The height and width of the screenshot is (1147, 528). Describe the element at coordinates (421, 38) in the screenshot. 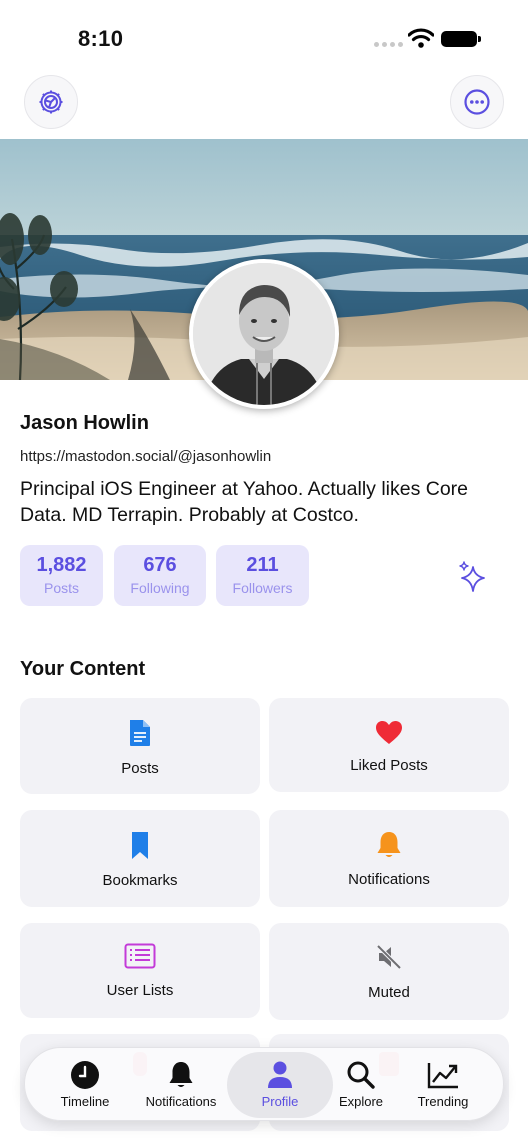

I see `wifi-icon` at that location.